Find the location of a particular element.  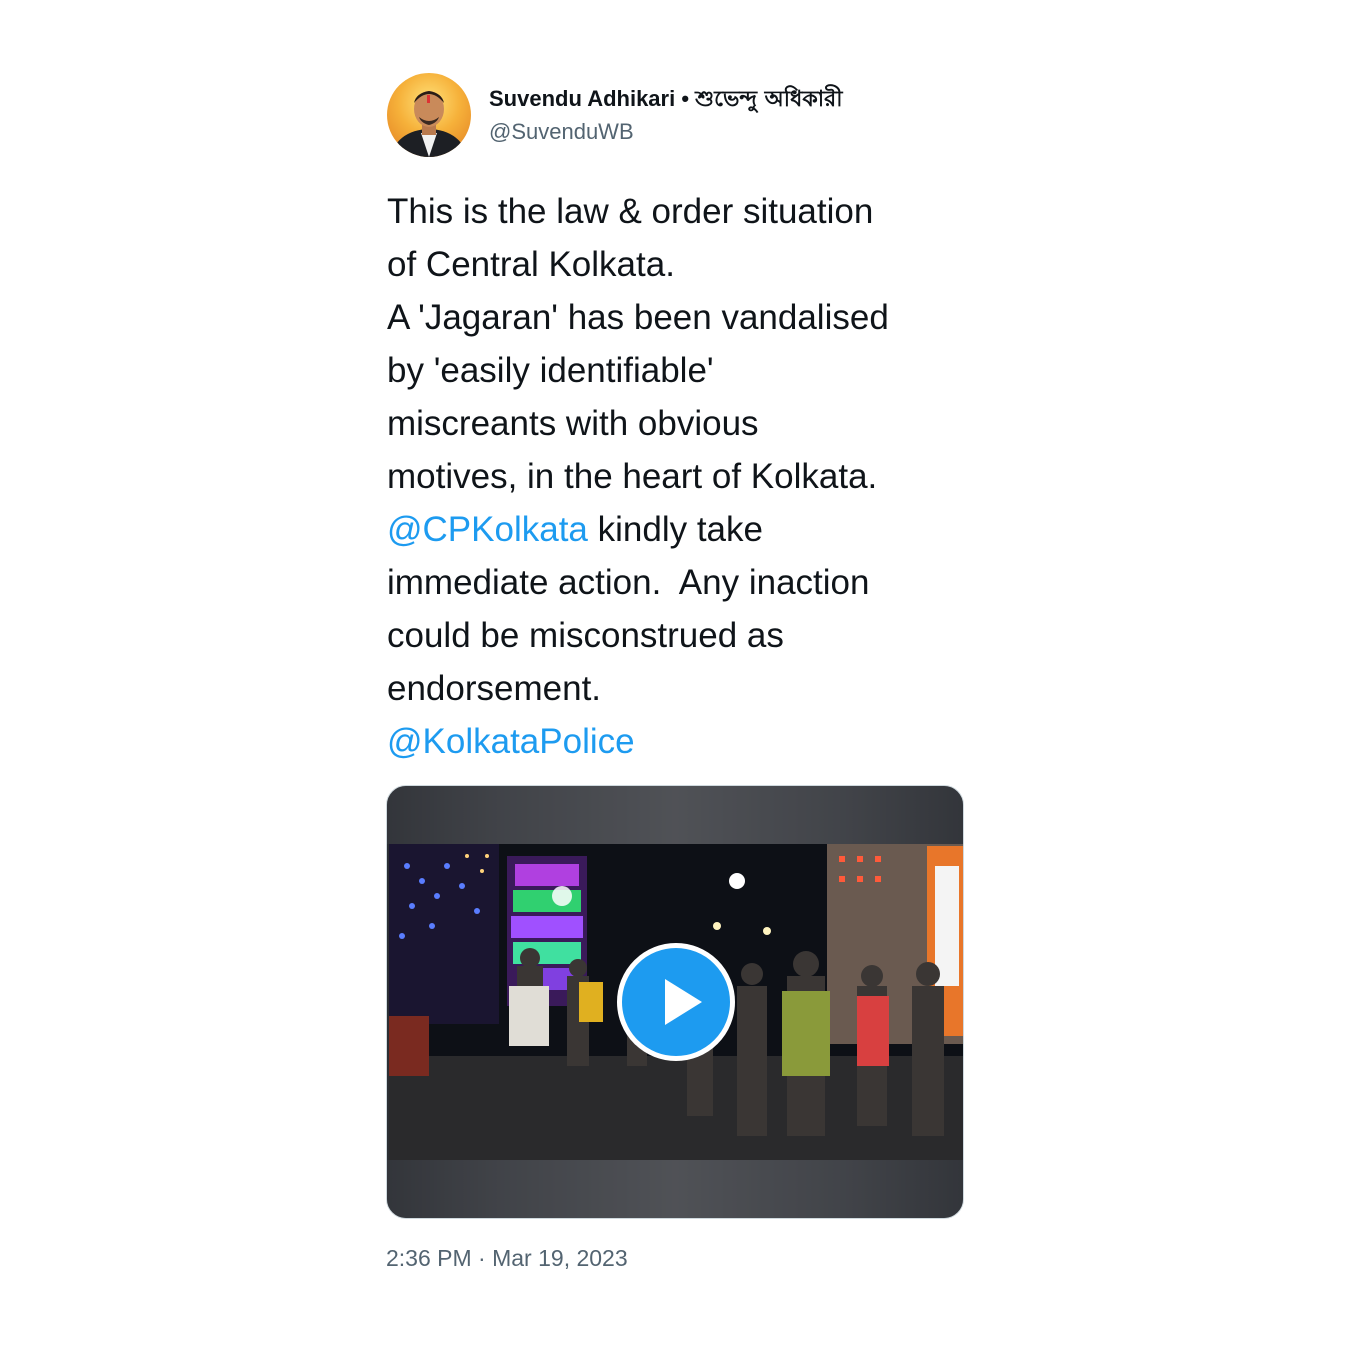

author-name: Suvendu Adhikari • শুভেন্দু অধিকারী is located at coordinates (666, 100).